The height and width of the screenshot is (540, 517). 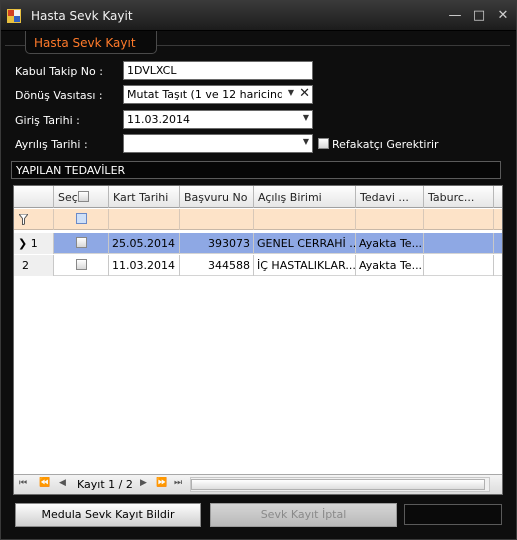 What do you see at coordinates (34, 219) in the screenshot?
I see `filter-row-header` at bounding box center [34, 219].